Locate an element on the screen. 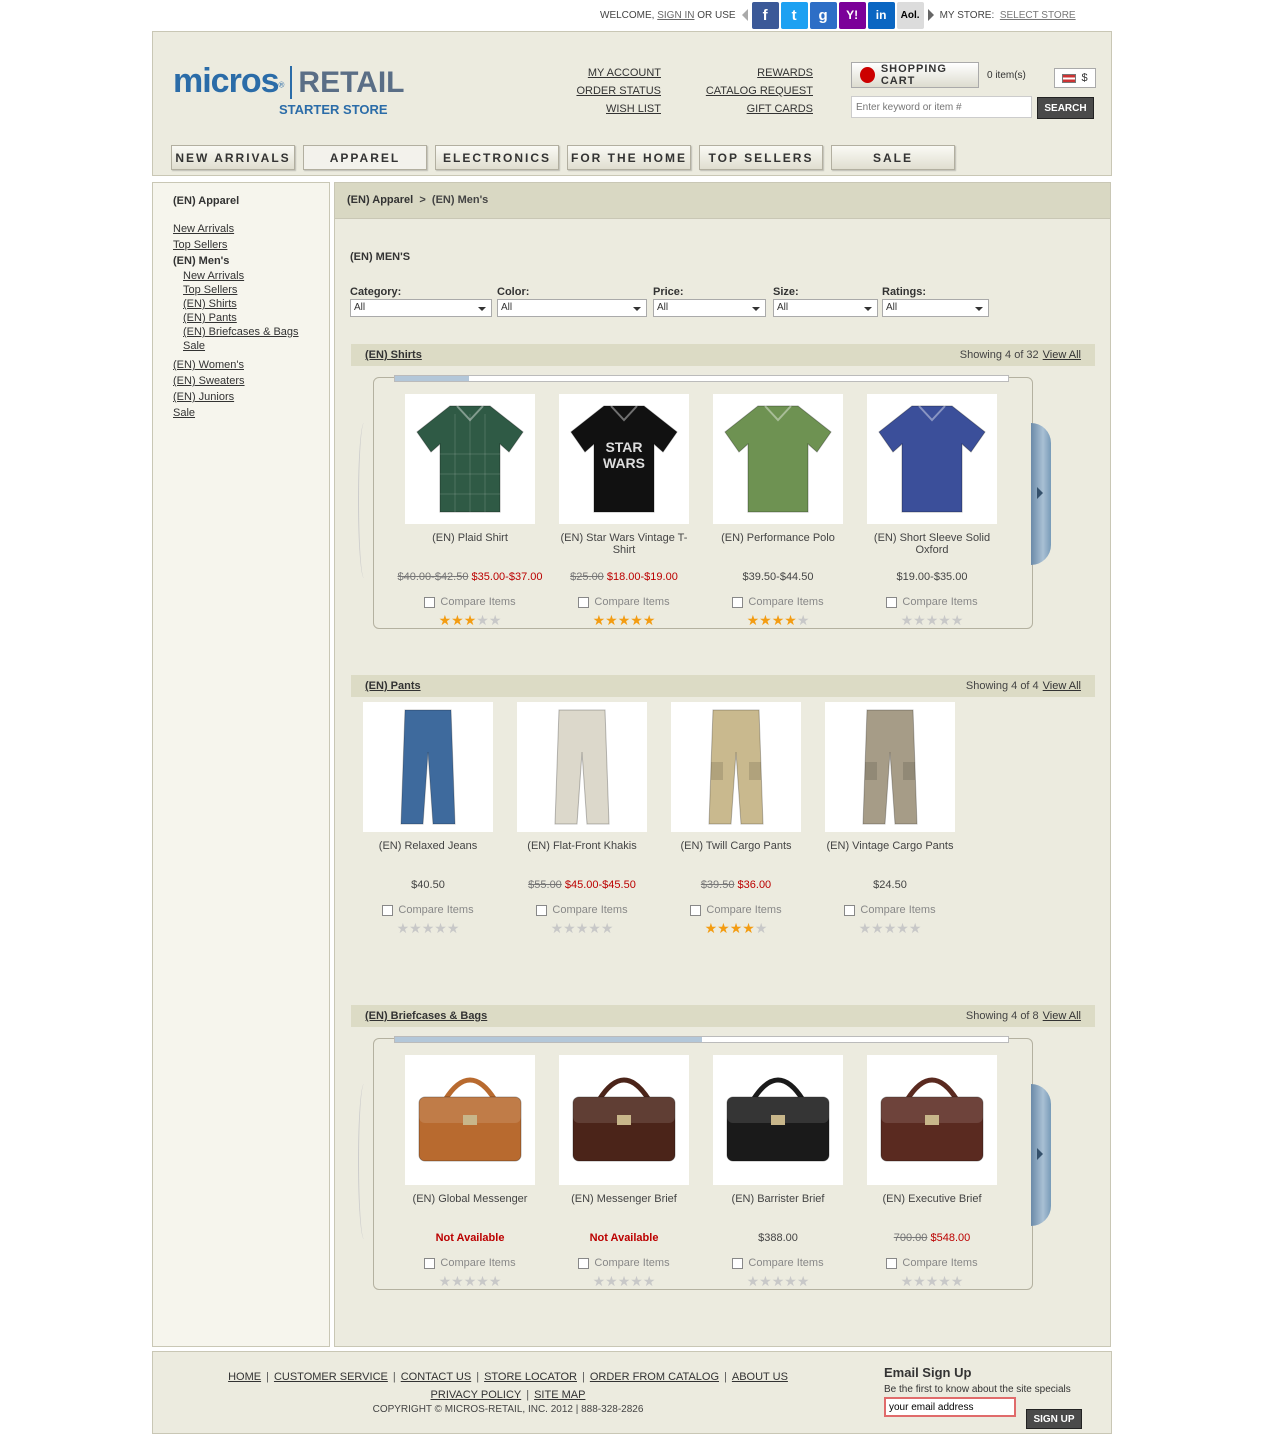  footer-link-order-from-catalog: ORDER FROM CATALOG is located at coordinates (654, 1377).